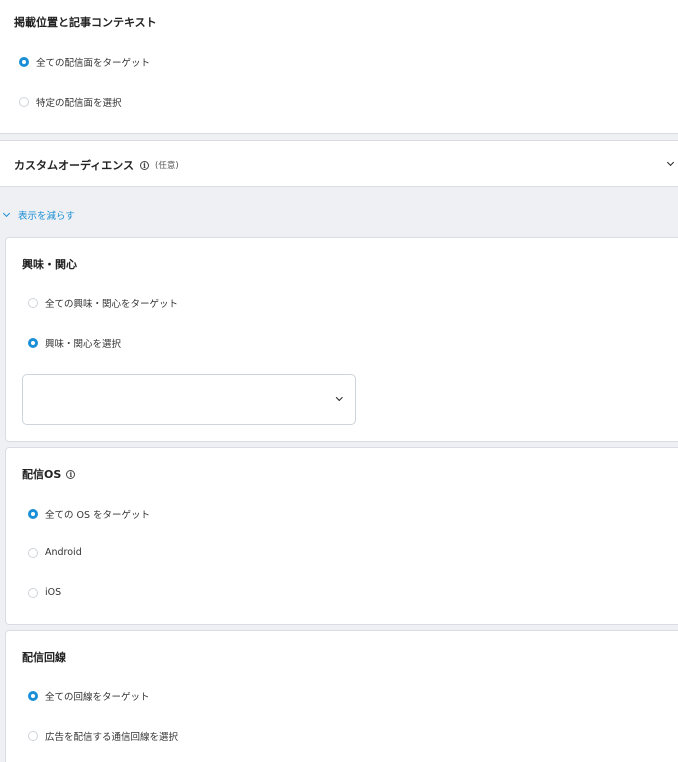 Image resolution: width=678 pixels, height=762 pixels. I want to click on network-title: 配信回線, so click(44, 657).